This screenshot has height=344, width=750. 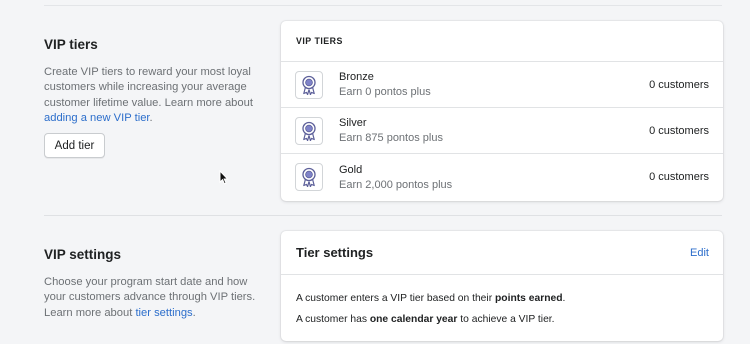 What do you see at coordinates (529, 298) in the screenshot?
I see `rule1-bold: points earned` at bounding box center [529, 298].